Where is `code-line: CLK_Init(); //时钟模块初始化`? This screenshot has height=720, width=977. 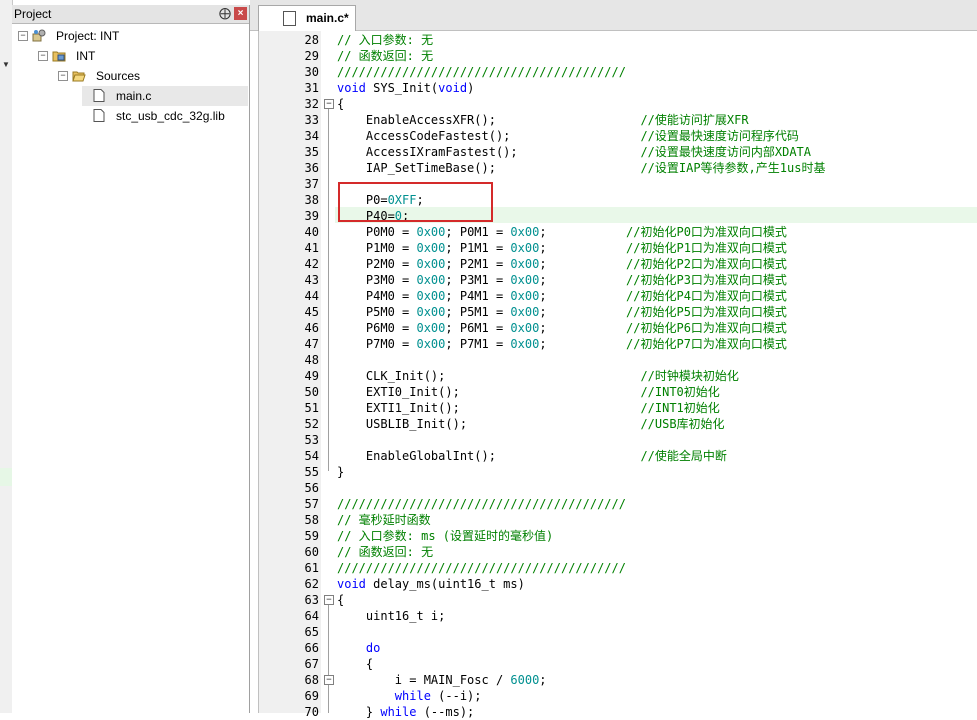
code-line: CLK_Init(); //时钟模块初始化 is located at coordinates (538, 376).